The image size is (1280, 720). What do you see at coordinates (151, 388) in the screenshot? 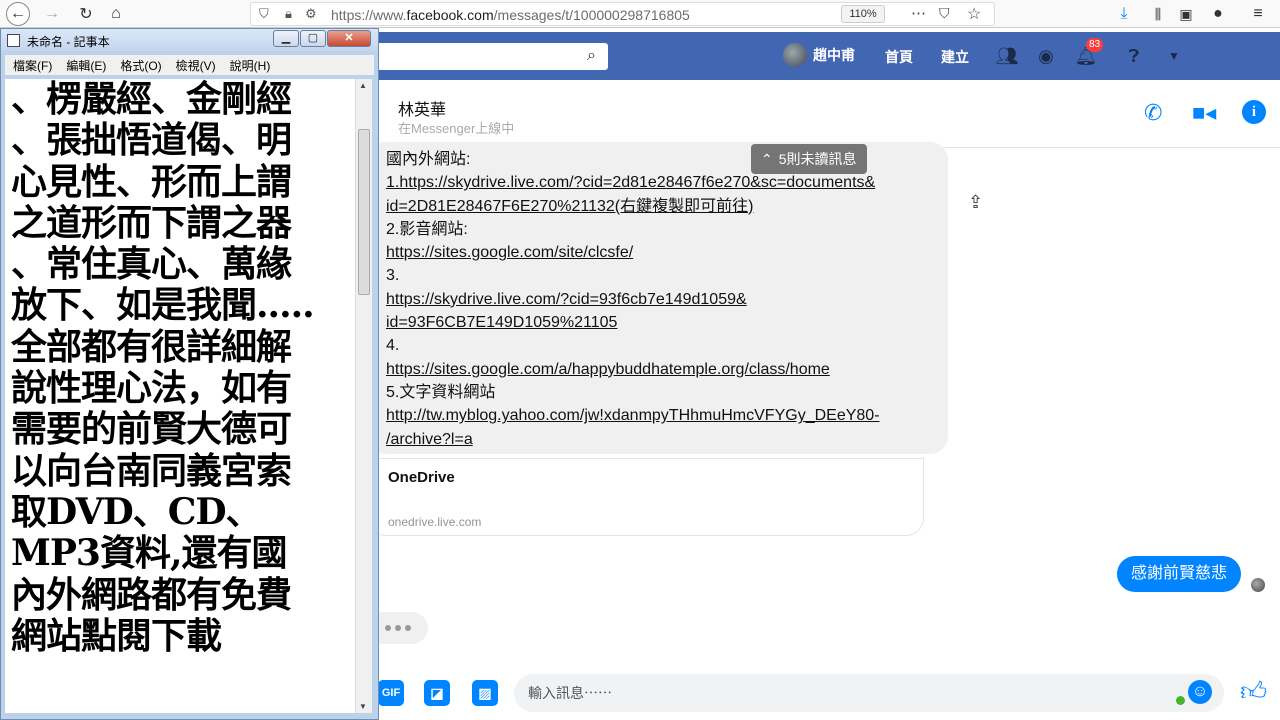
I see `text-line: 說性理心法，如有` at bounding box center [151, 388].